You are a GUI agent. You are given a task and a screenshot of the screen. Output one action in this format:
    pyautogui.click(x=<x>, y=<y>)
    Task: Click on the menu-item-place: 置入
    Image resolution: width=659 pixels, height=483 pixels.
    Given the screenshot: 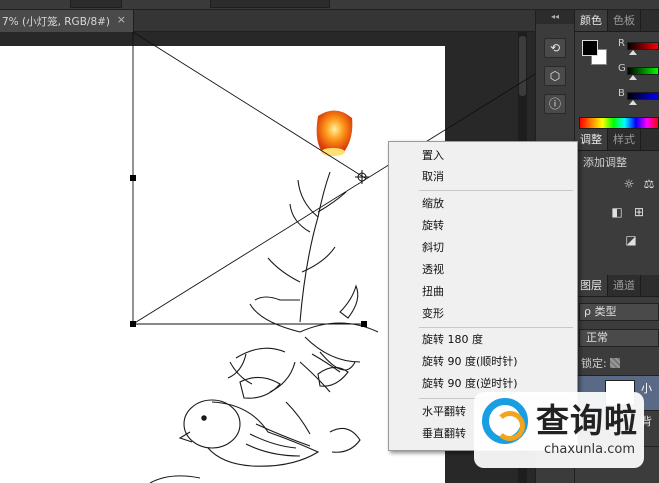 What is the action you would take?
    pyautogui.click(x=433, y=155)
    